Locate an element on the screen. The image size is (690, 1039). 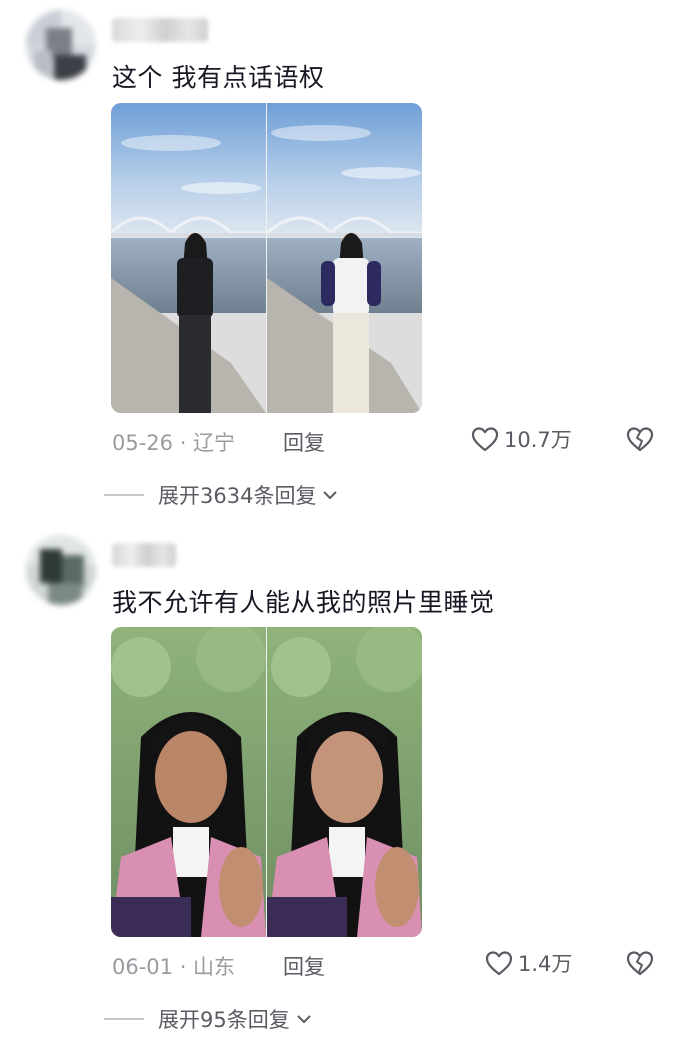
comment-date-location: 06-01 · 山东 is located at coordinates (174, 967).